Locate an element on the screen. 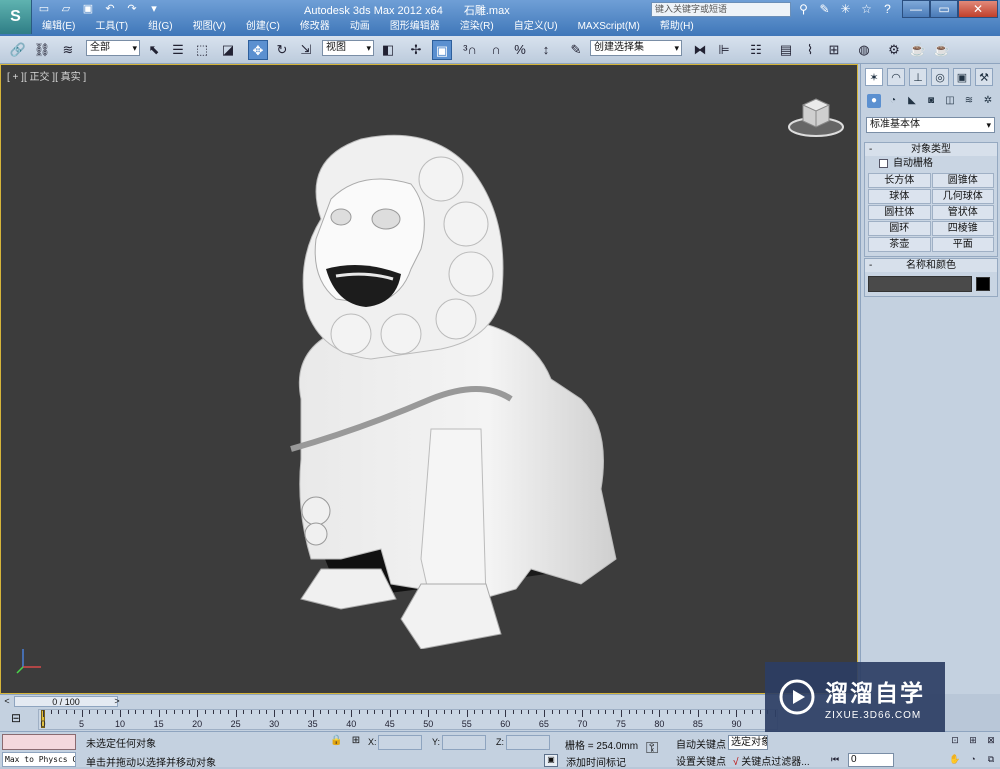 The height and width of the screenshot is (769, 1000). select-by-name-icon: ☰ is located at coordinates (178, 50).